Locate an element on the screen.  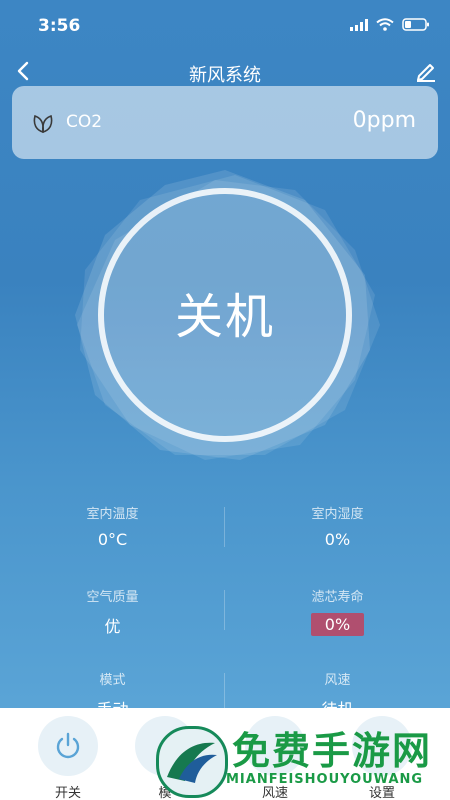
filter-life-badge: 0% is located at coordinates (337, 624).